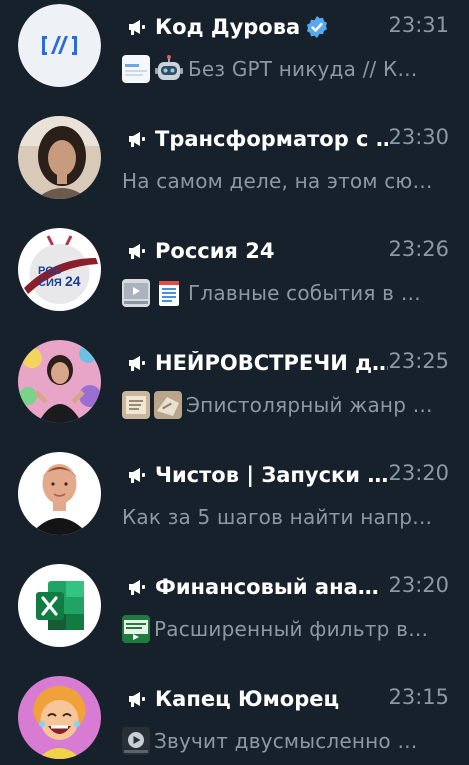 The width and height of the screenshot is (469, 765). What do you see at coordinates (418, 137) in the screenshot?
I see `chat-time: 23:30` at bounding box center [418, 137].